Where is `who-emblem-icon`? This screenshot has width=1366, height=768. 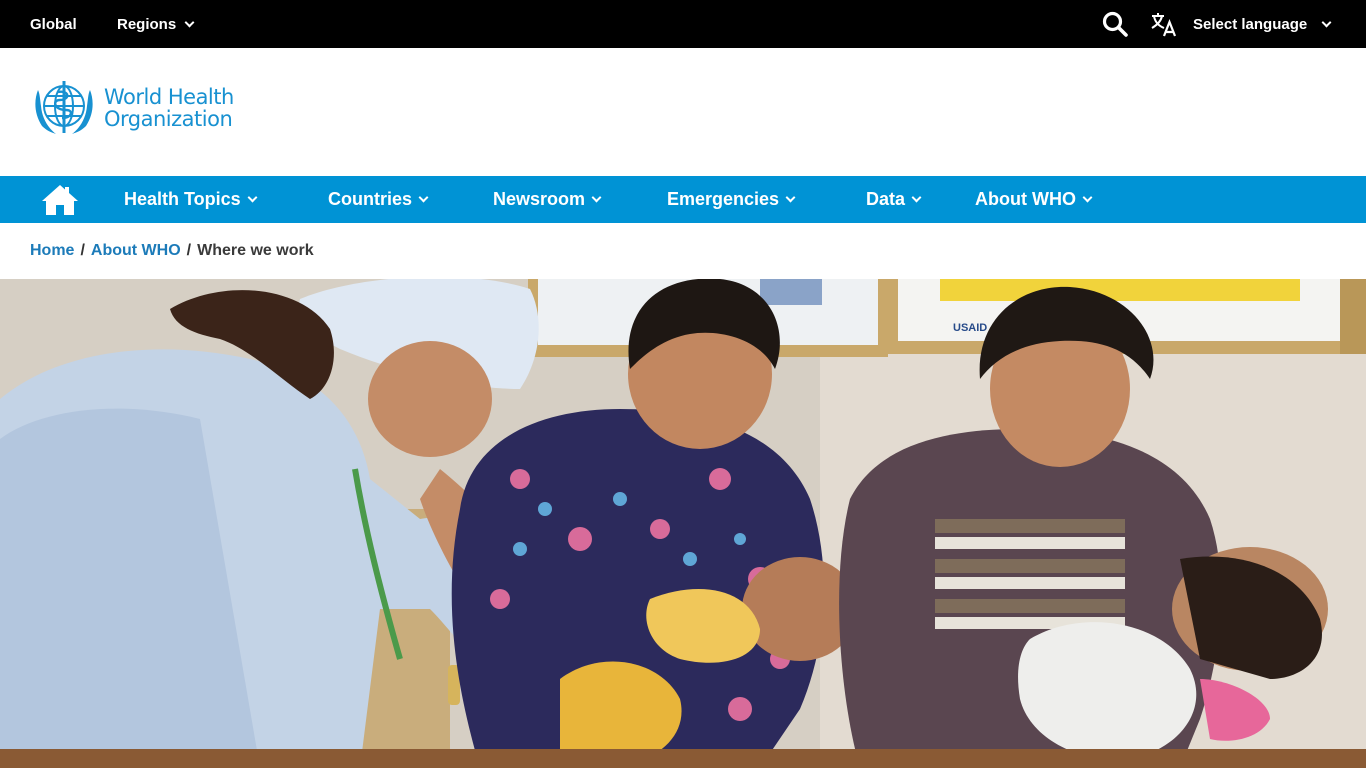 who-emblem-icon is located at coordinates (64, 107).